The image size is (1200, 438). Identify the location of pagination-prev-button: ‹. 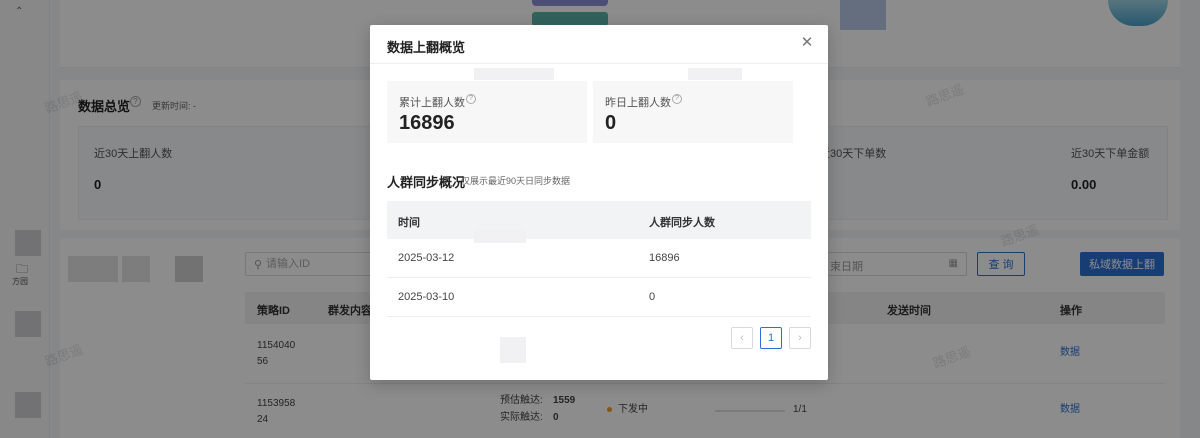
(742, 338).